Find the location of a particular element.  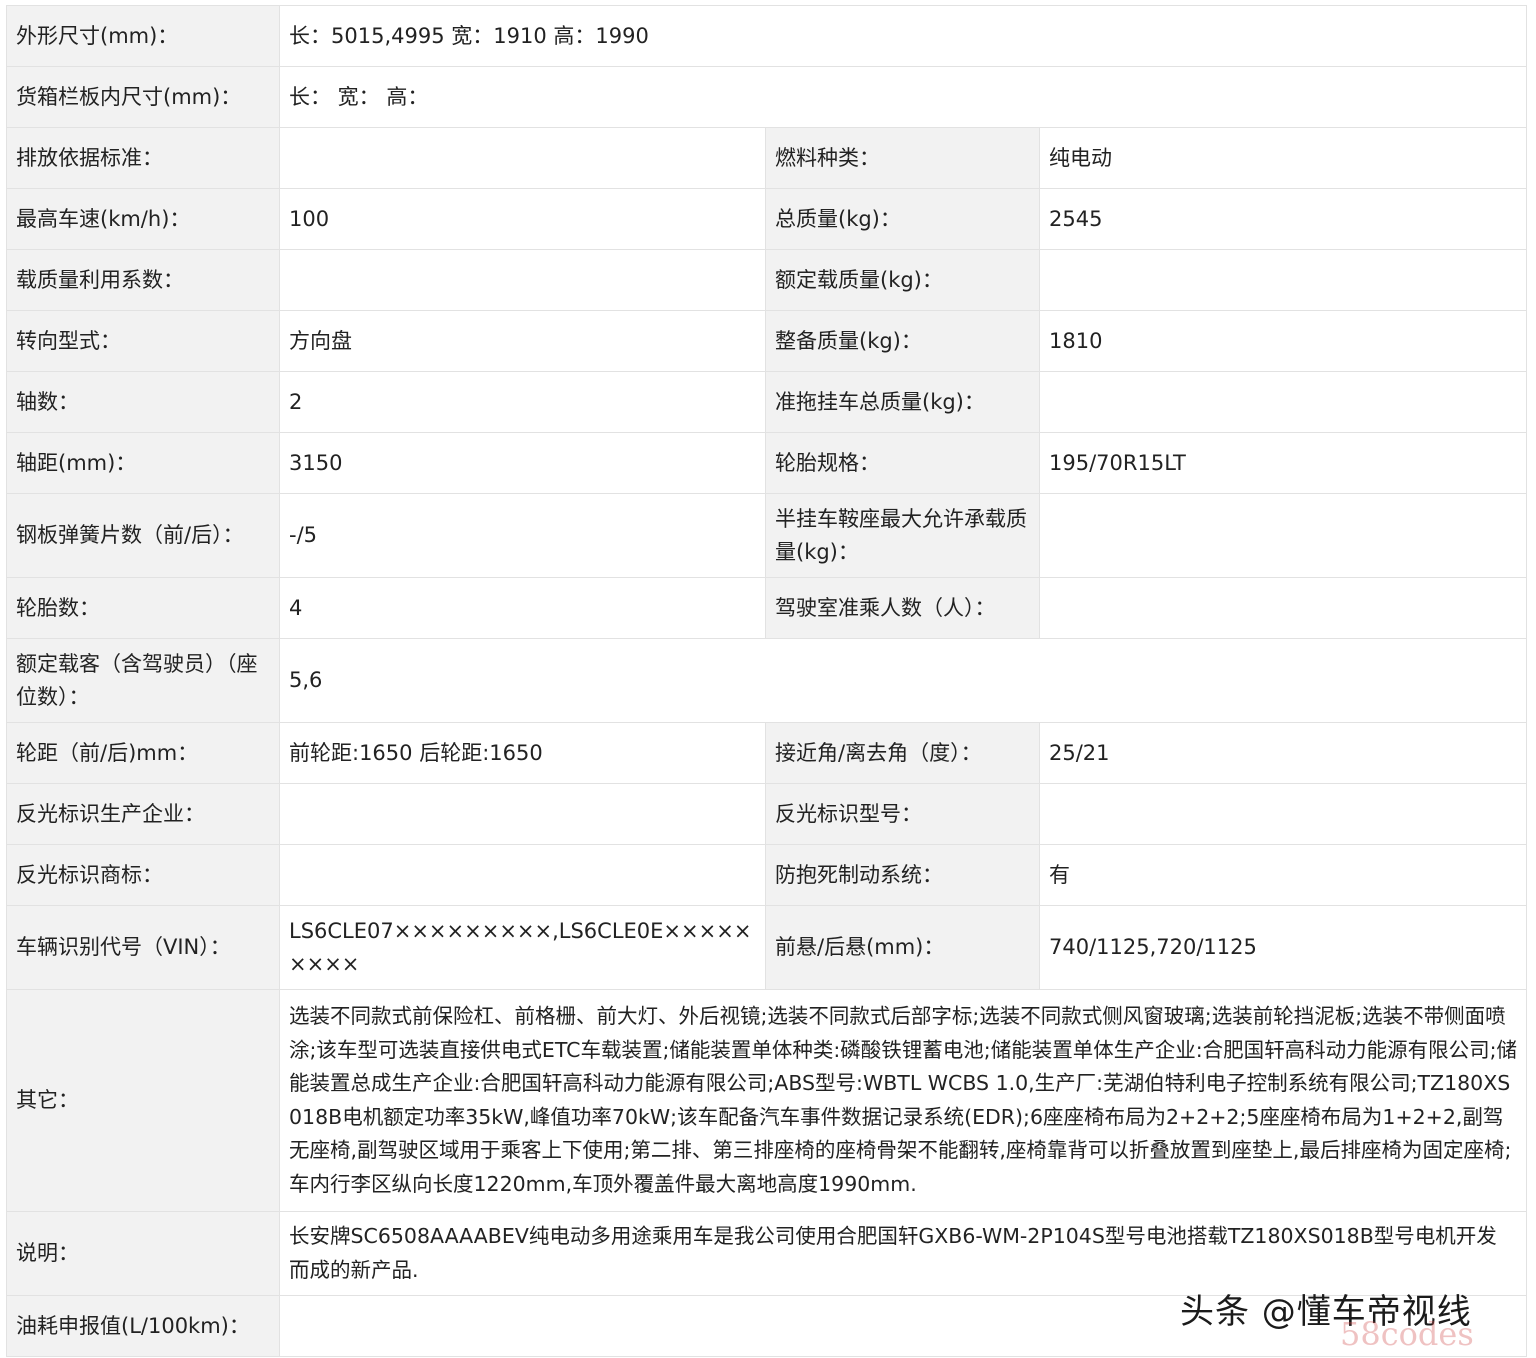

table-row: 轮胎数： 4 驾驶室准乘人数（人）： is located at coordinates (767, 608).